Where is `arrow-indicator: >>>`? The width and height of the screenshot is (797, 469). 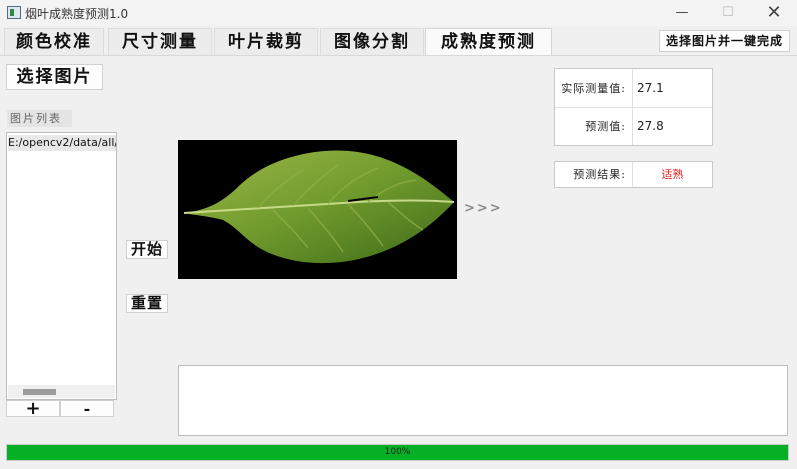
arrow-indicator: >>> is located at coordinates (483, 208).